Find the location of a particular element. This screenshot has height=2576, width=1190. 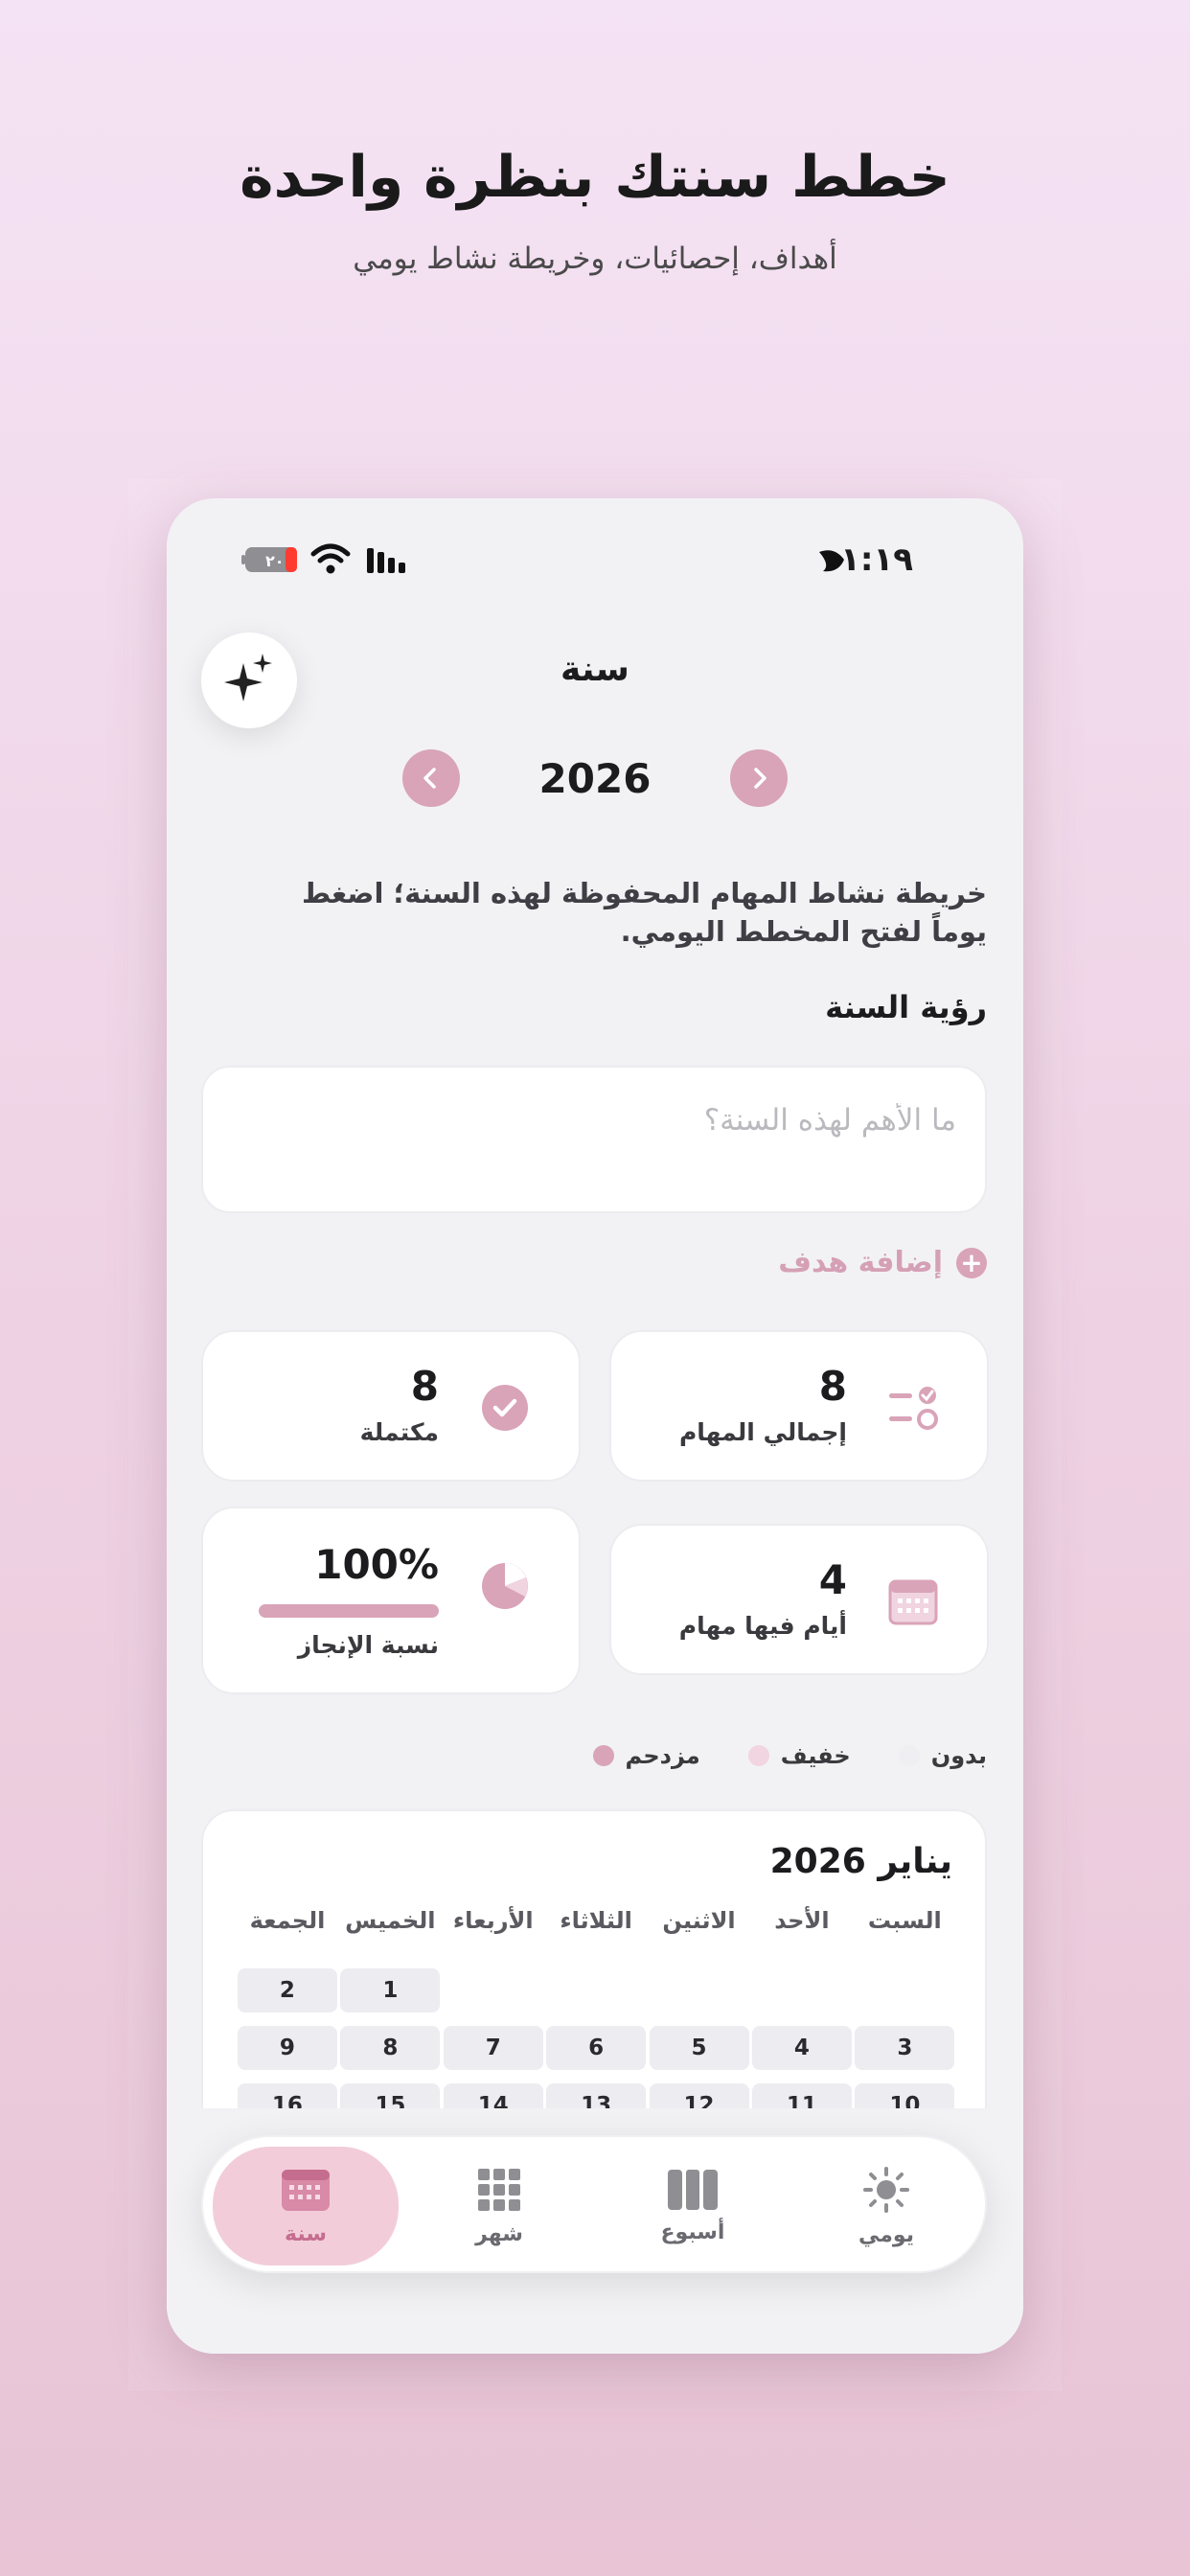

next-year-button is located at coordinates (759, 778).